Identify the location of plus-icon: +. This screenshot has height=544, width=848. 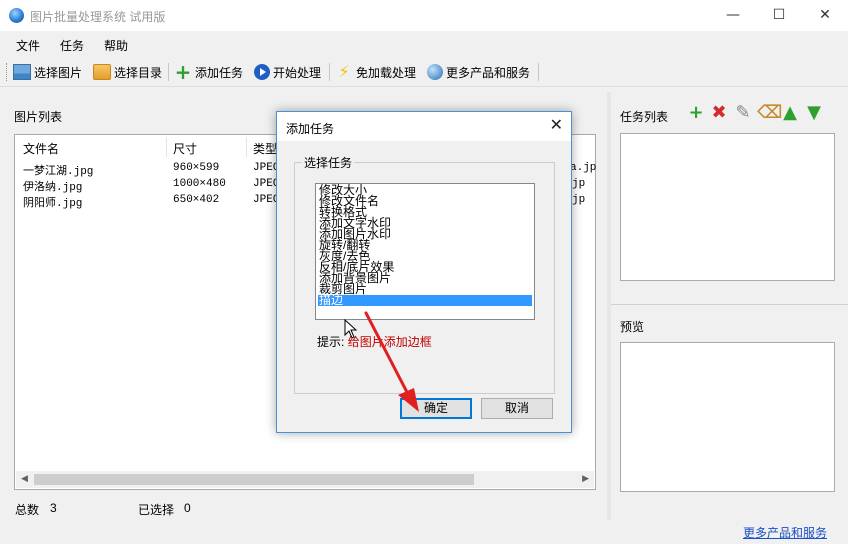
(183, 72).